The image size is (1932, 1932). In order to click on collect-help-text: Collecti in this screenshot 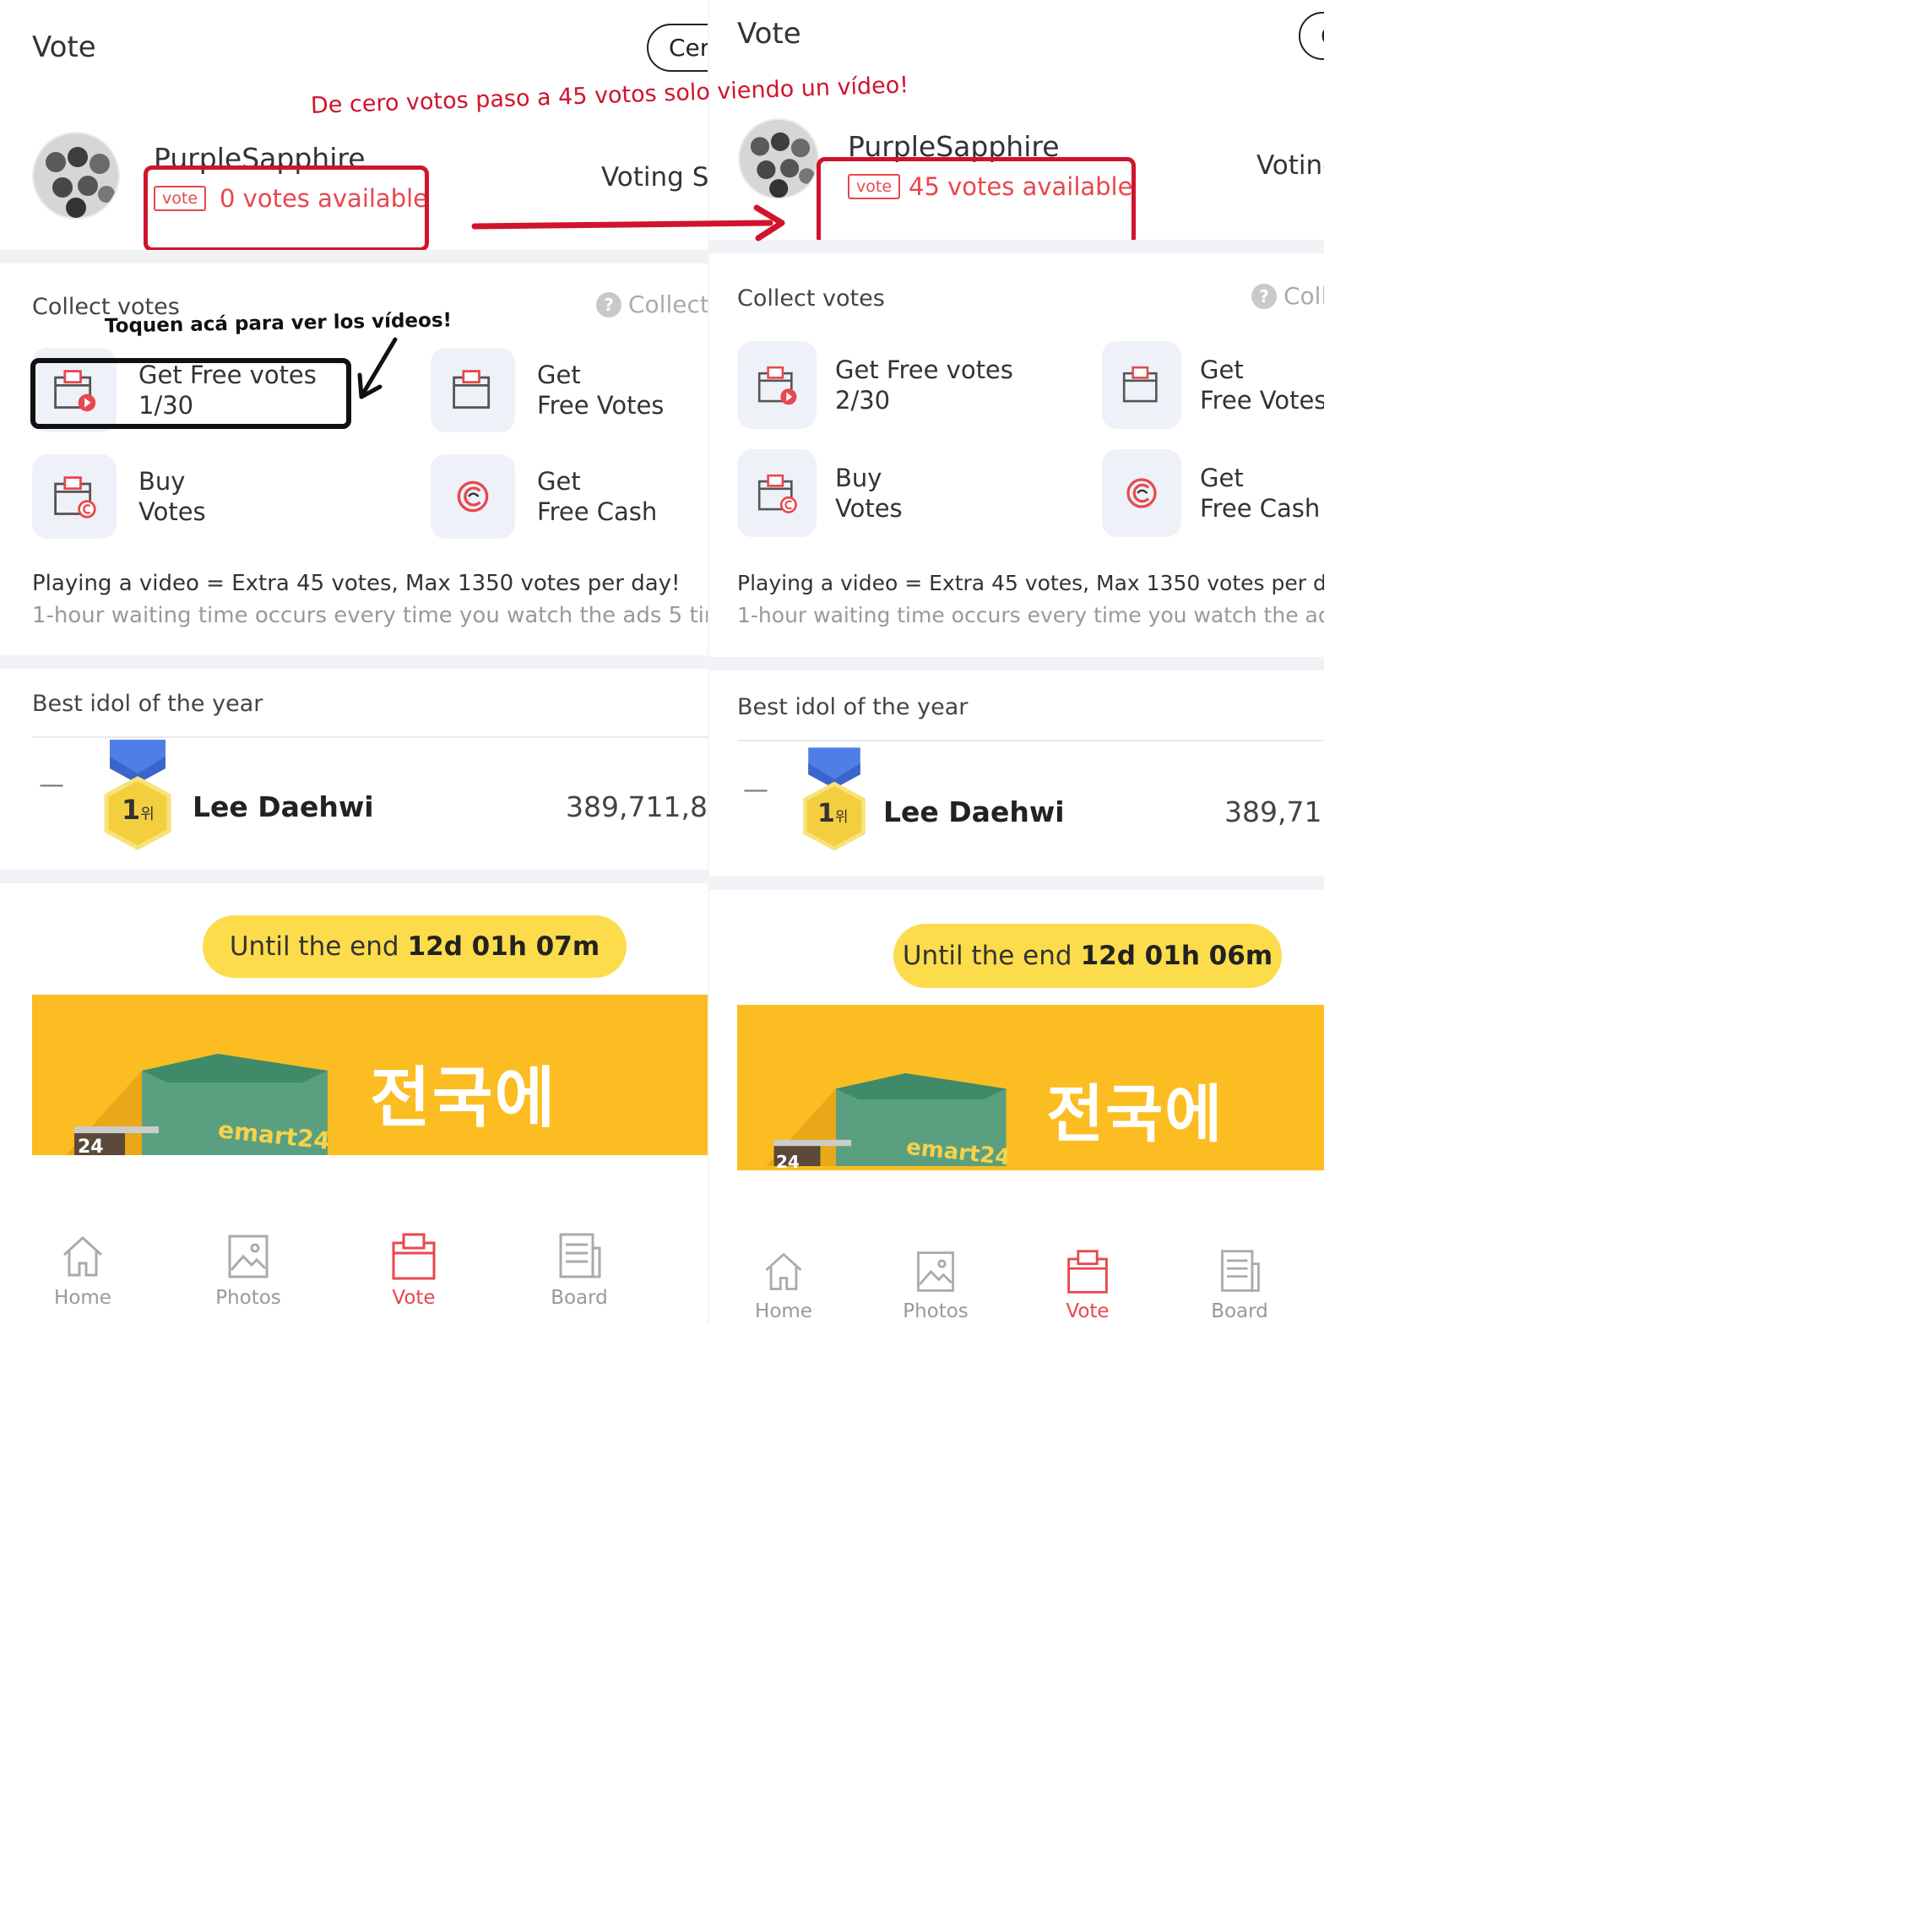, I will do `click(668, 304)`.